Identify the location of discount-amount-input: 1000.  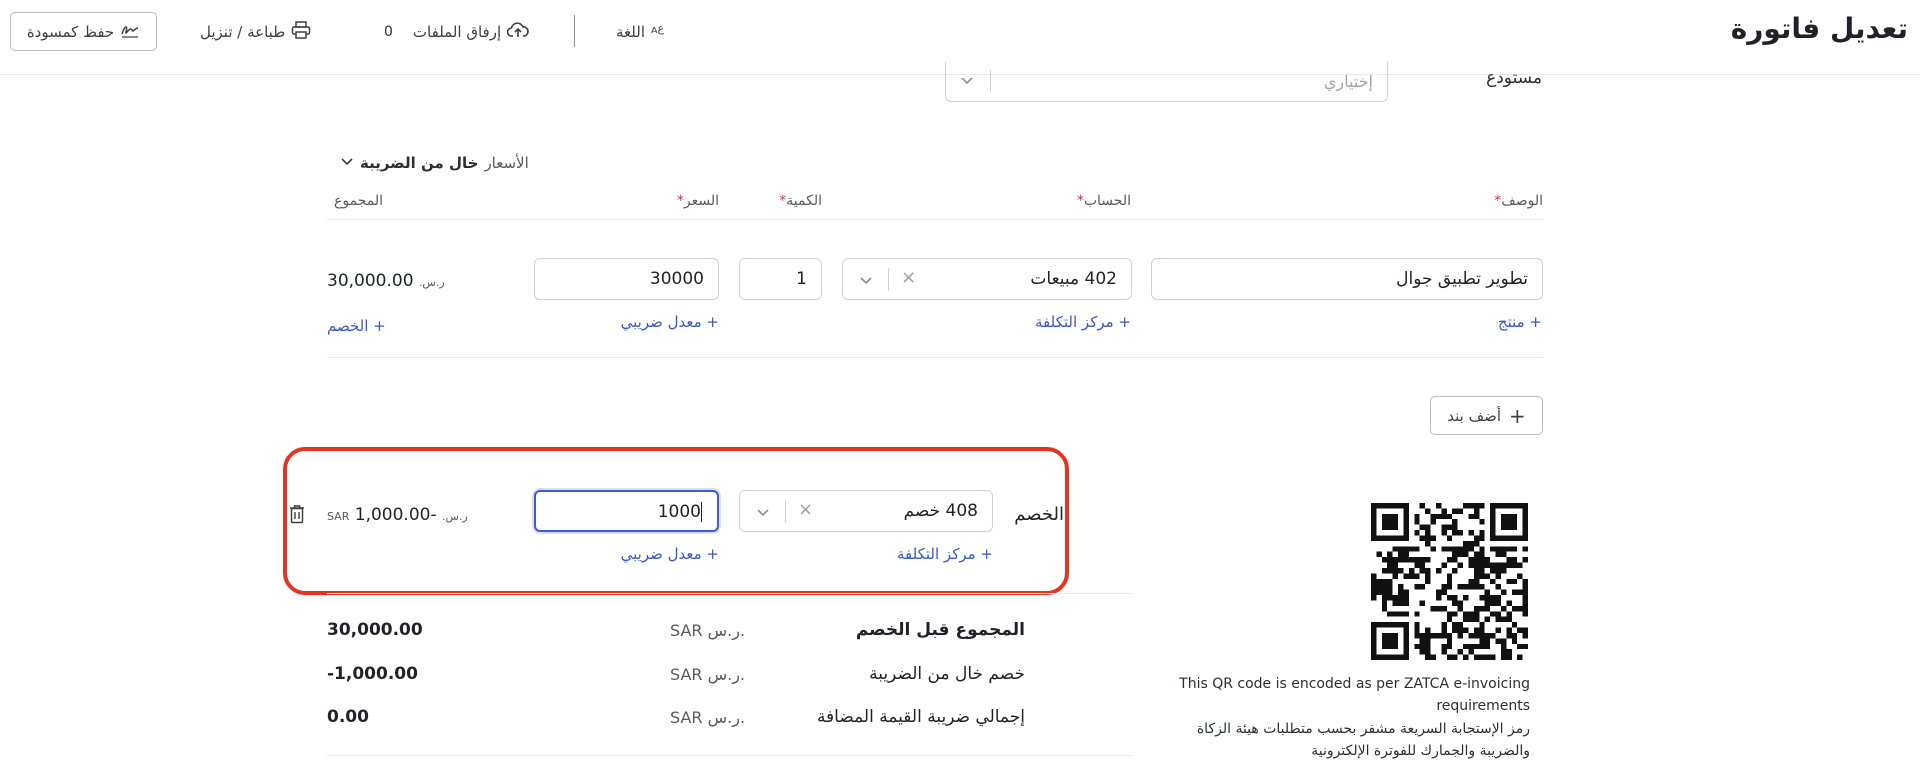
(626, 511).